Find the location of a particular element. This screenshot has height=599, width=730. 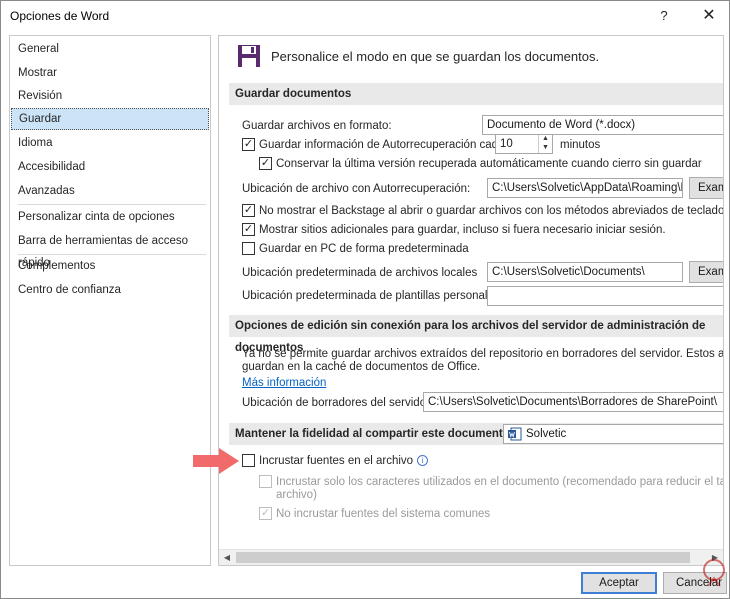

embed-fonts-row: Incrustar fuentes en el archivo i is located at coordinates (344, 461).